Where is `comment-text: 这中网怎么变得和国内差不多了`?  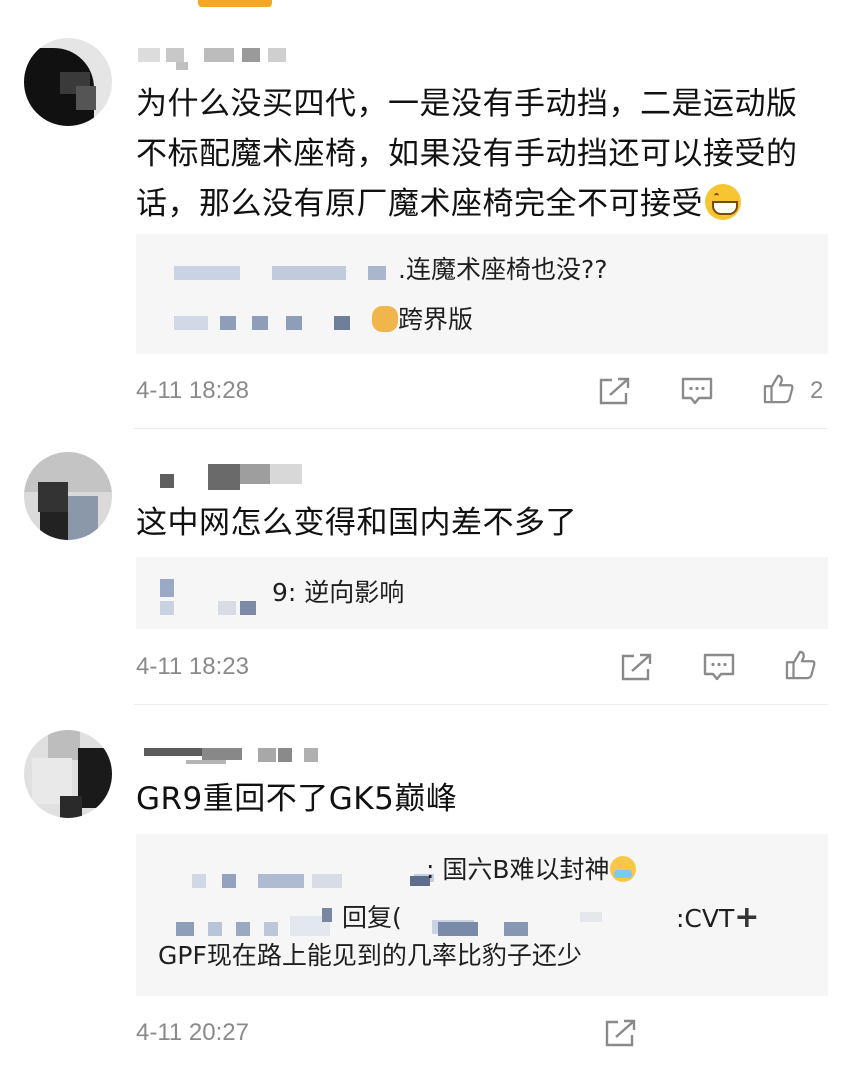
comment-text: 这中网怎么变得和国内差不多了 is located at coordinates (481, 523).